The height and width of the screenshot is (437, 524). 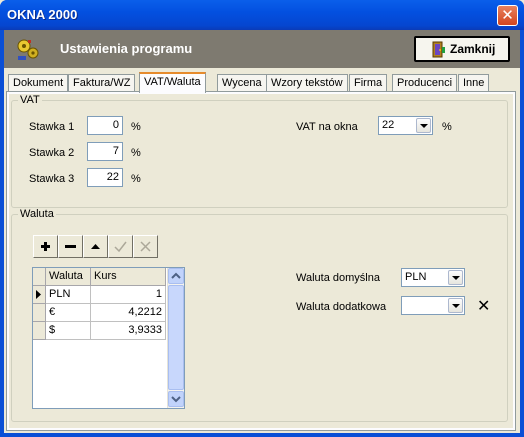 What do you see at coordinates (28, 49) in the screenshot?
I see `gears-icon` at bounding box center [28, 49].